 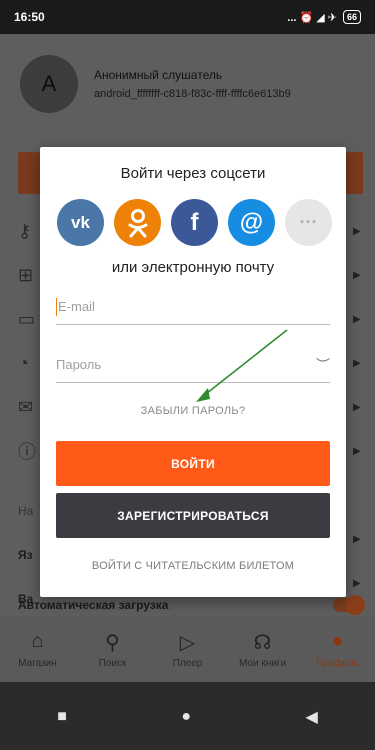 What do you see at coordinates (312, 17) in the screenshot?
I see `notification-icons: ... ⏰ ◢ ✈` at bounding box center [312, 17].